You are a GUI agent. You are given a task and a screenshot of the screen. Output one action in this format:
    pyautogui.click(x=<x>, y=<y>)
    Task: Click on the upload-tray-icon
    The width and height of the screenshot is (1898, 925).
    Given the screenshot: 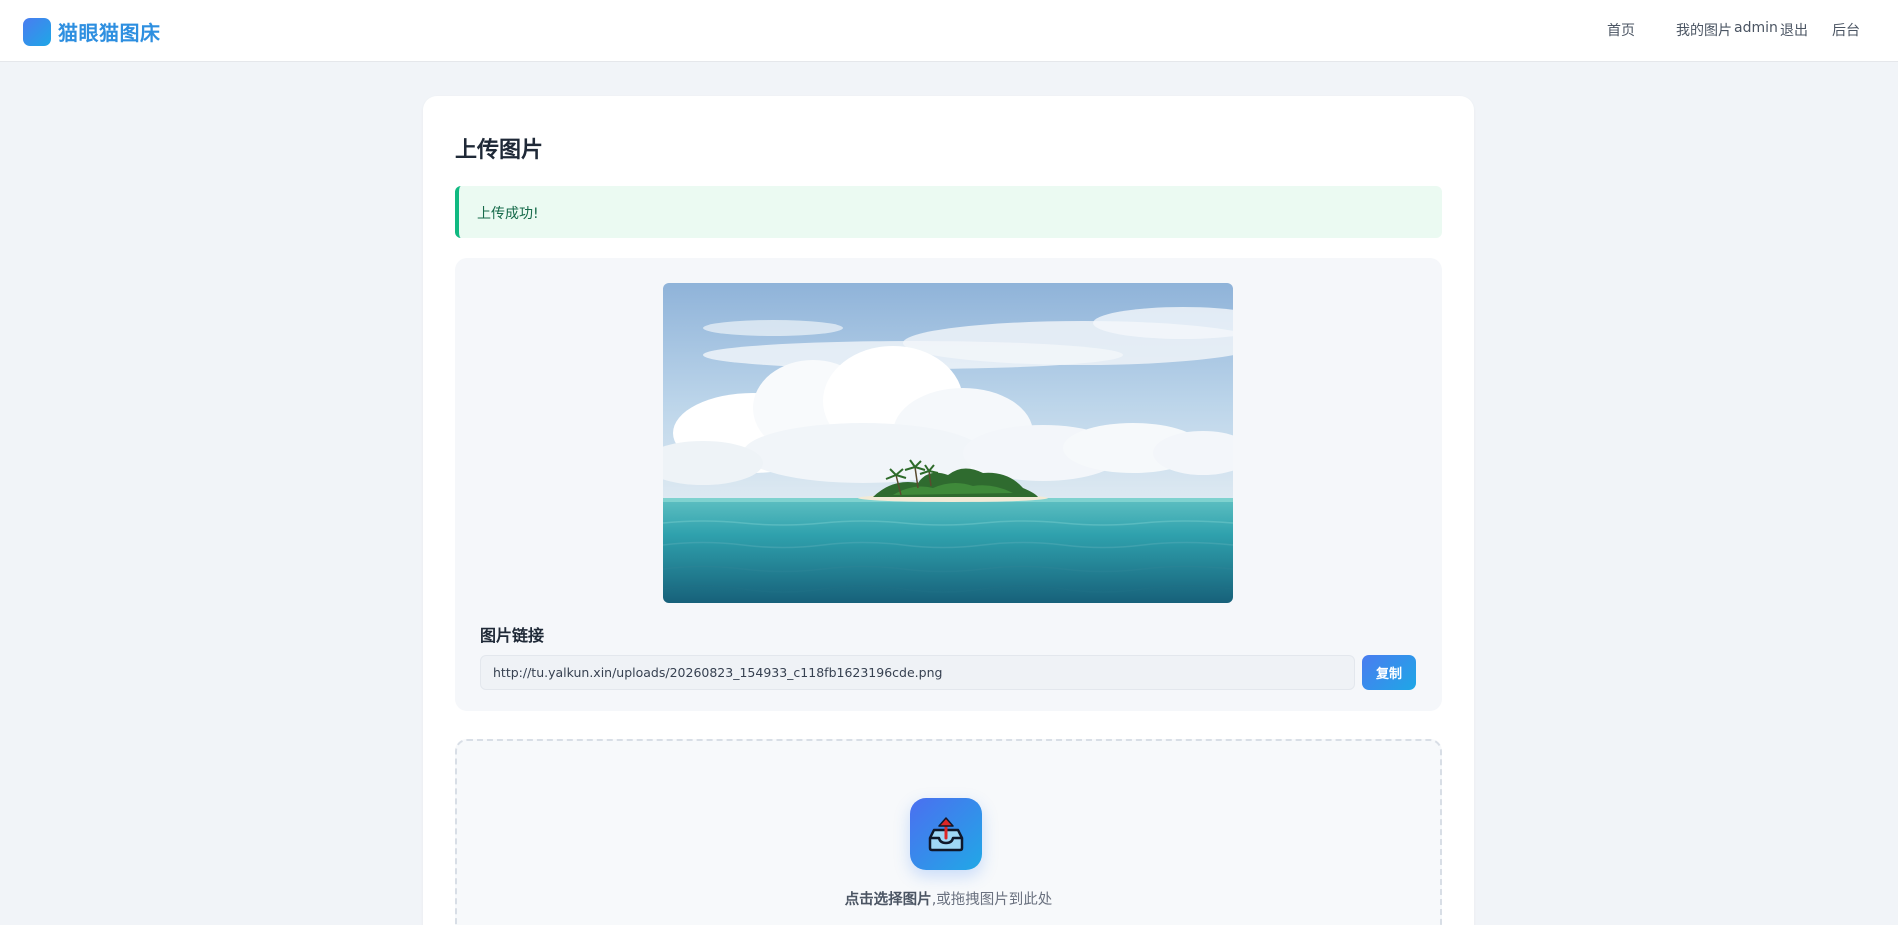 What is the action you would take?
    pyautogui.click(x=946, y=834)
    